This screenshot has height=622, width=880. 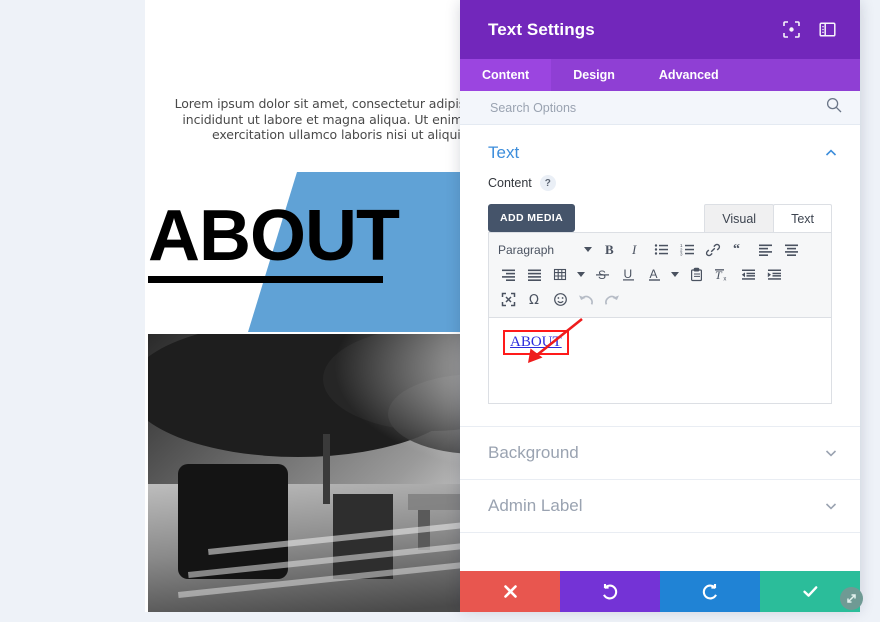 I want to click on indent-icon, so click(x=774, y=275).